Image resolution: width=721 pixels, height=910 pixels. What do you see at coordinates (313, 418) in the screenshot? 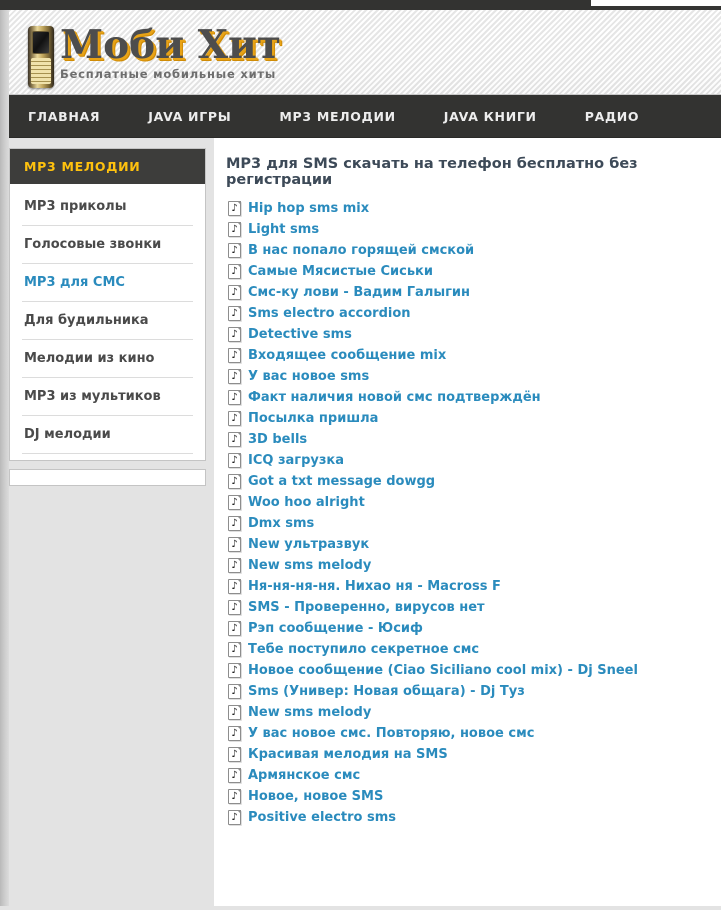
I see `track-link: Посылка пришла` at bounding box center [313, 418].